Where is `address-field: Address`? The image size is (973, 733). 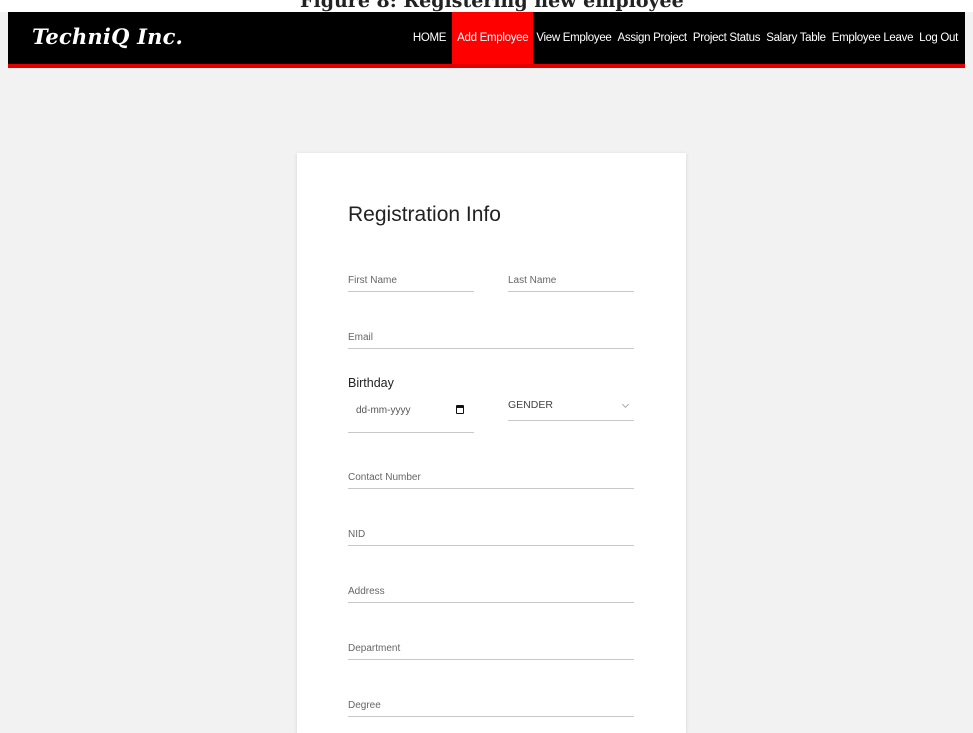
address-field: Address is located at coordinates (491, 592).